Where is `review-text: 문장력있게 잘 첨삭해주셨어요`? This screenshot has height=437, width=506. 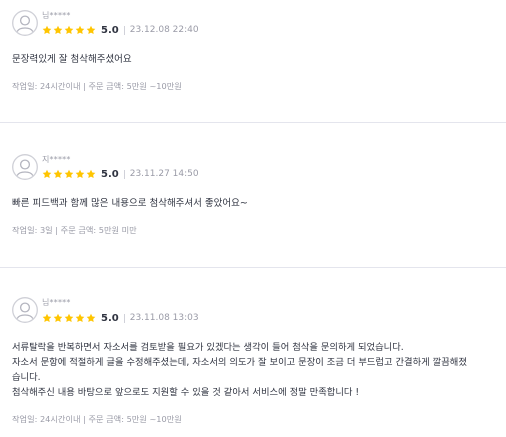 review-text: 문장력있게 잘 첨삭해주셨어요 is located at coordinates (255, 59).